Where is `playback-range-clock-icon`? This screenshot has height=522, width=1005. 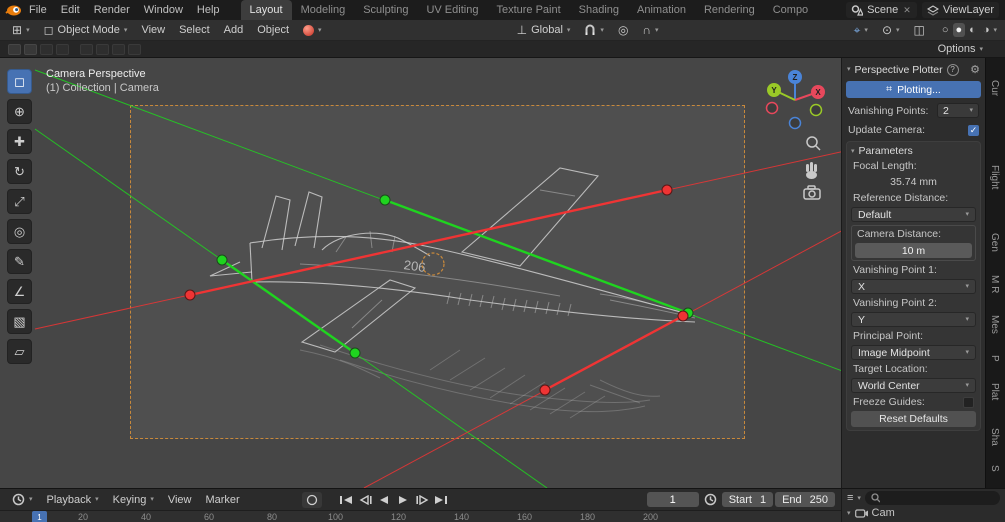
playback-range-clock-icon is located at coordinates (710, 499).